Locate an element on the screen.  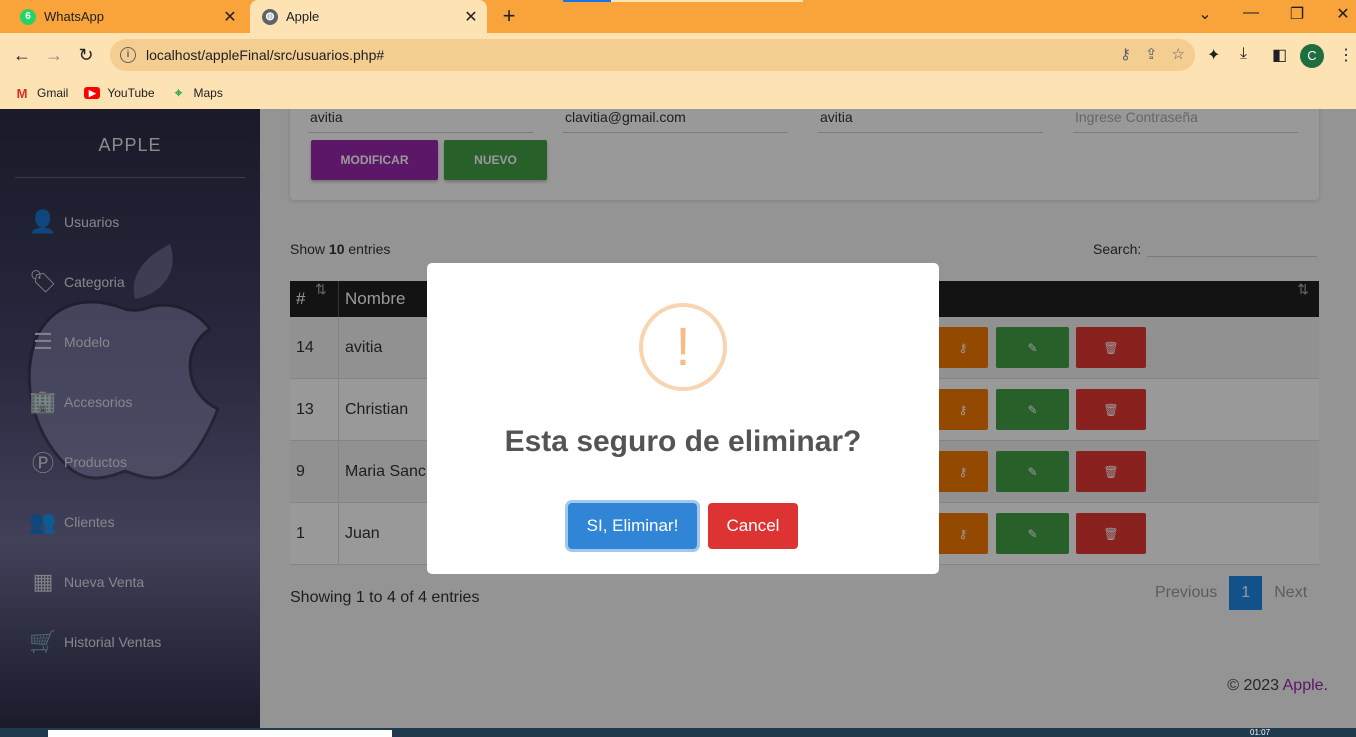
star-icon: ☆ is located at coordinates (1178, 54).